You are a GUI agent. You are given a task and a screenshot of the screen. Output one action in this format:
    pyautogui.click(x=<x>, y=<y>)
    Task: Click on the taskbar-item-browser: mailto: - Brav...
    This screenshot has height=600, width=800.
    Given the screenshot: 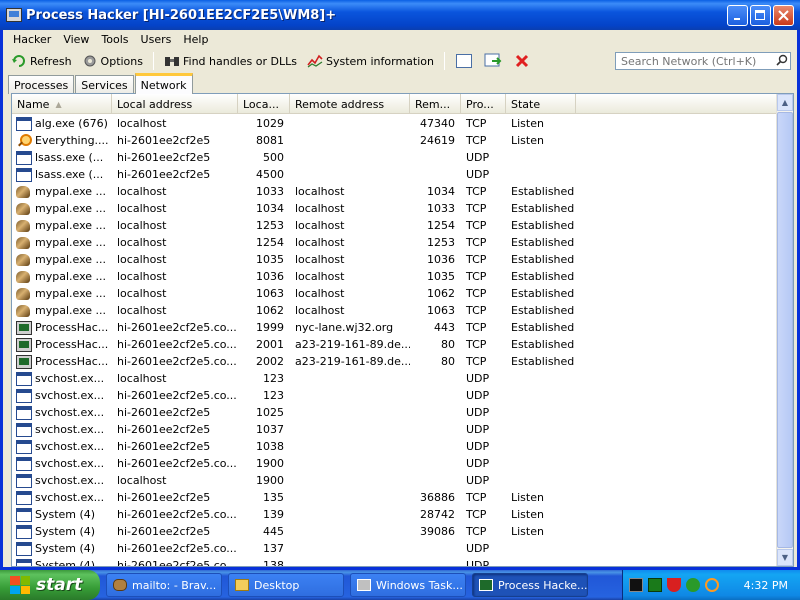 What is the action you would take?
    pyautogui.click(x=164, y=585)
    